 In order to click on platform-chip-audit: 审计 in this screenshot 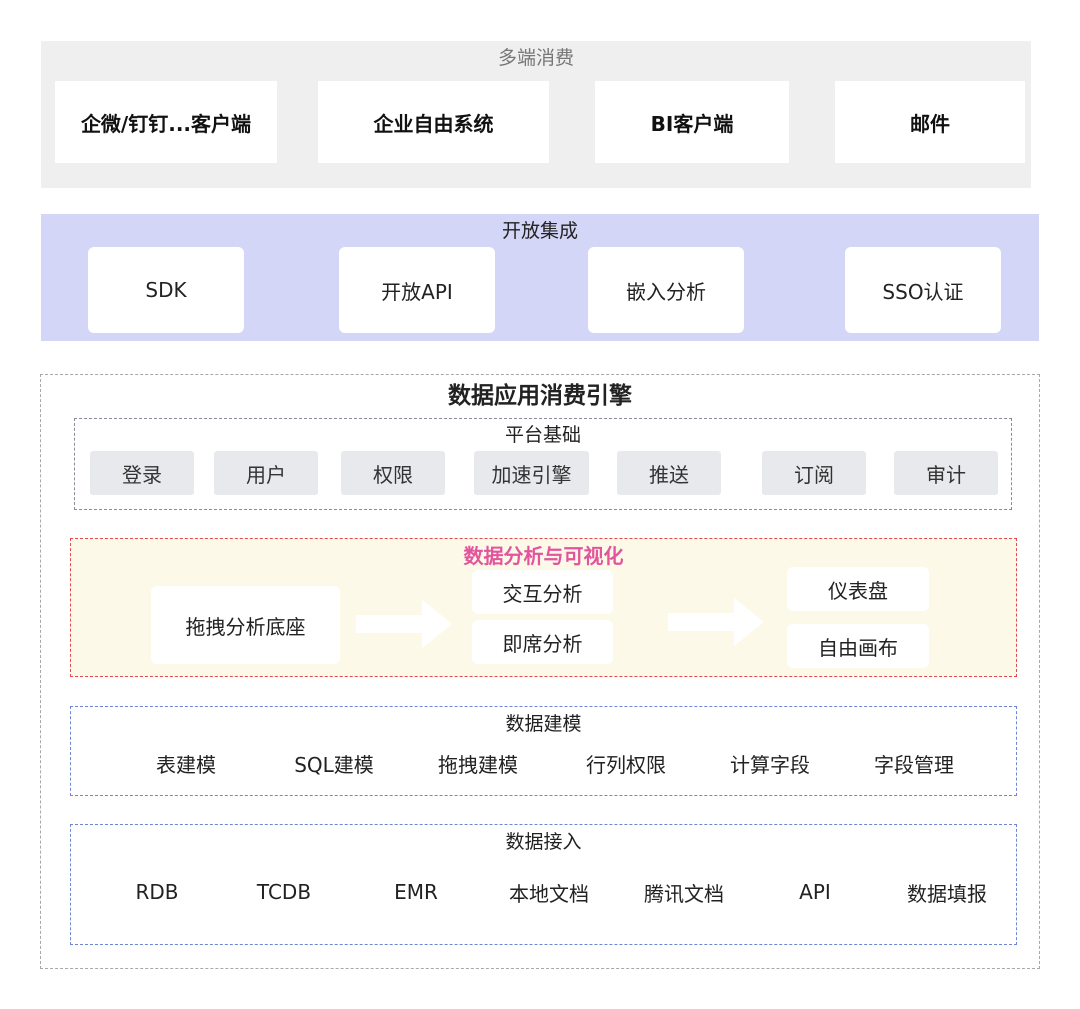, I will do `click(946, 473)`.